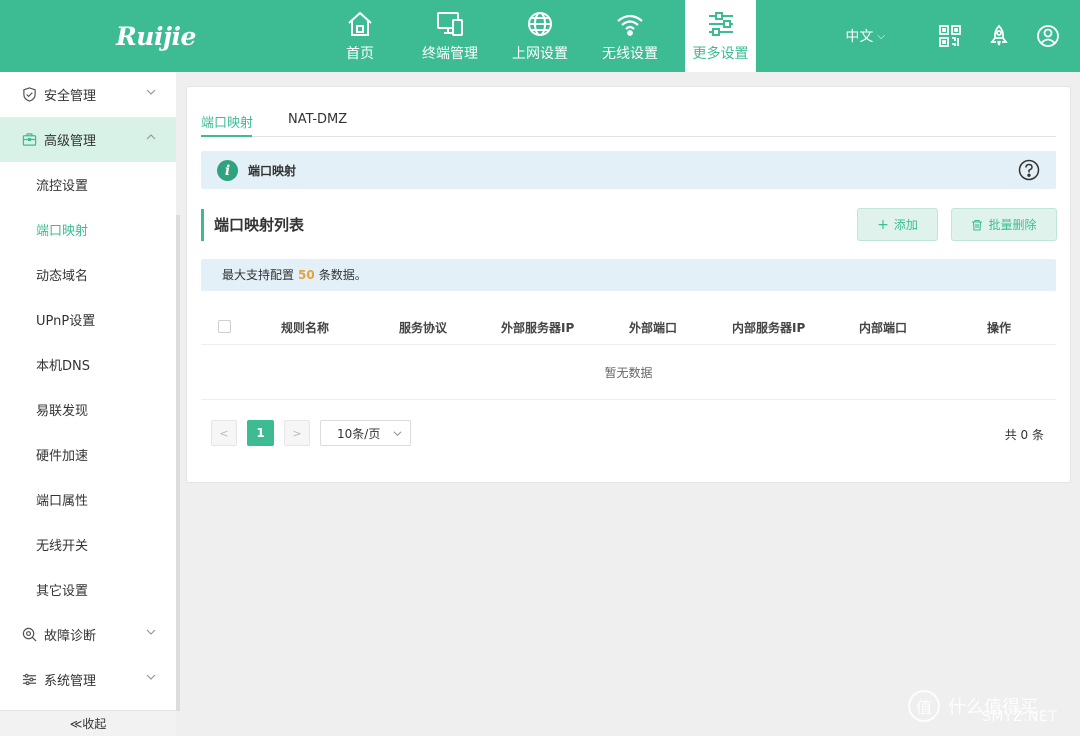 The height and width of the screenshot is (736, 1080). What do you see at coordinates (260, 433) in the screenshot?
I see `current-page-button: 1` at bounding box center [260, 433].